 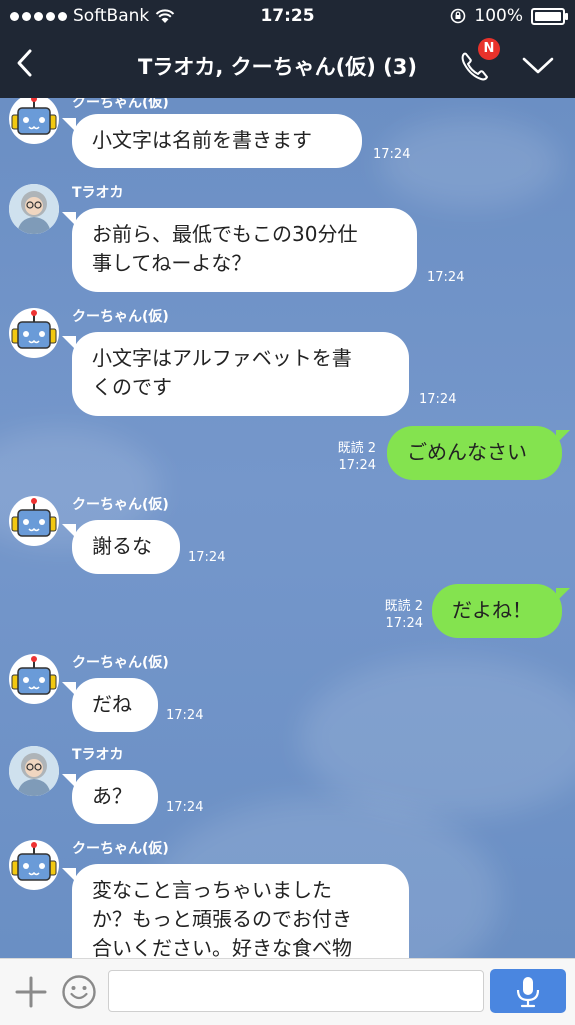 I want to click on status-bar: SoftBank 17:25 100%, so click(x=287, y=16).